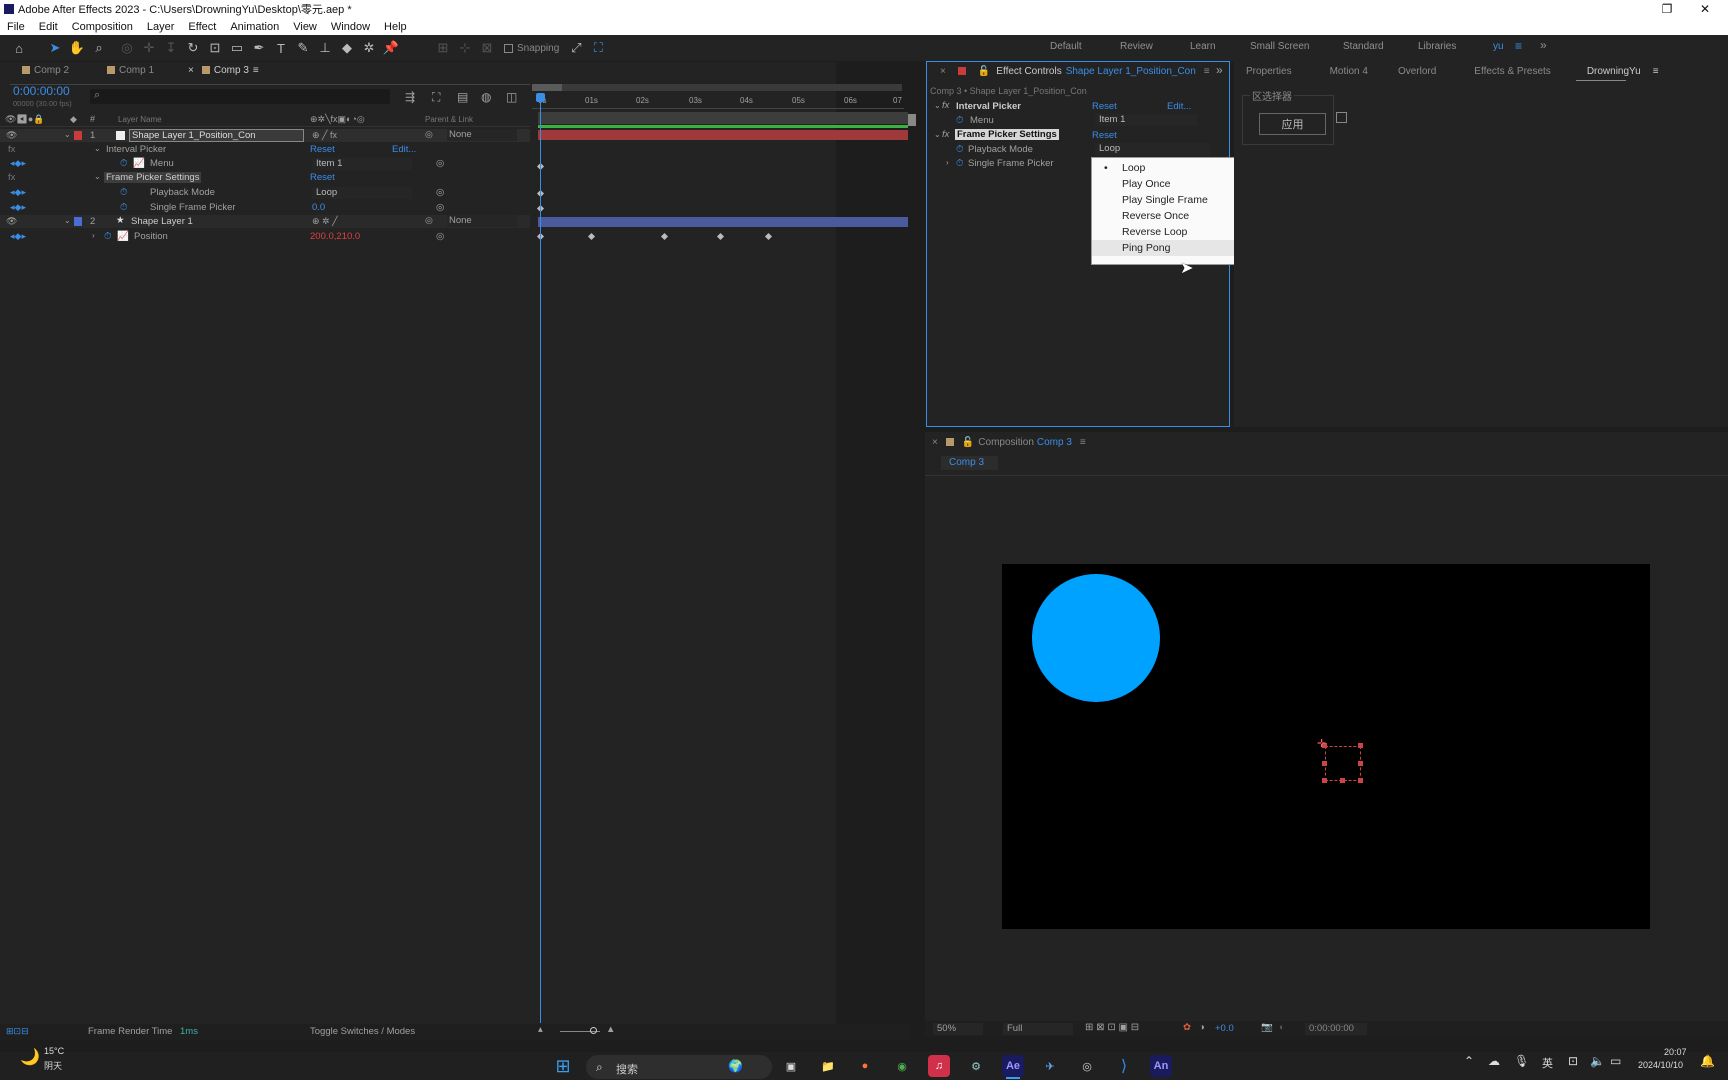 This screenshot has width=1728, height=1080. I want to click on weather-desc: 阴天, so click(53, 1065).